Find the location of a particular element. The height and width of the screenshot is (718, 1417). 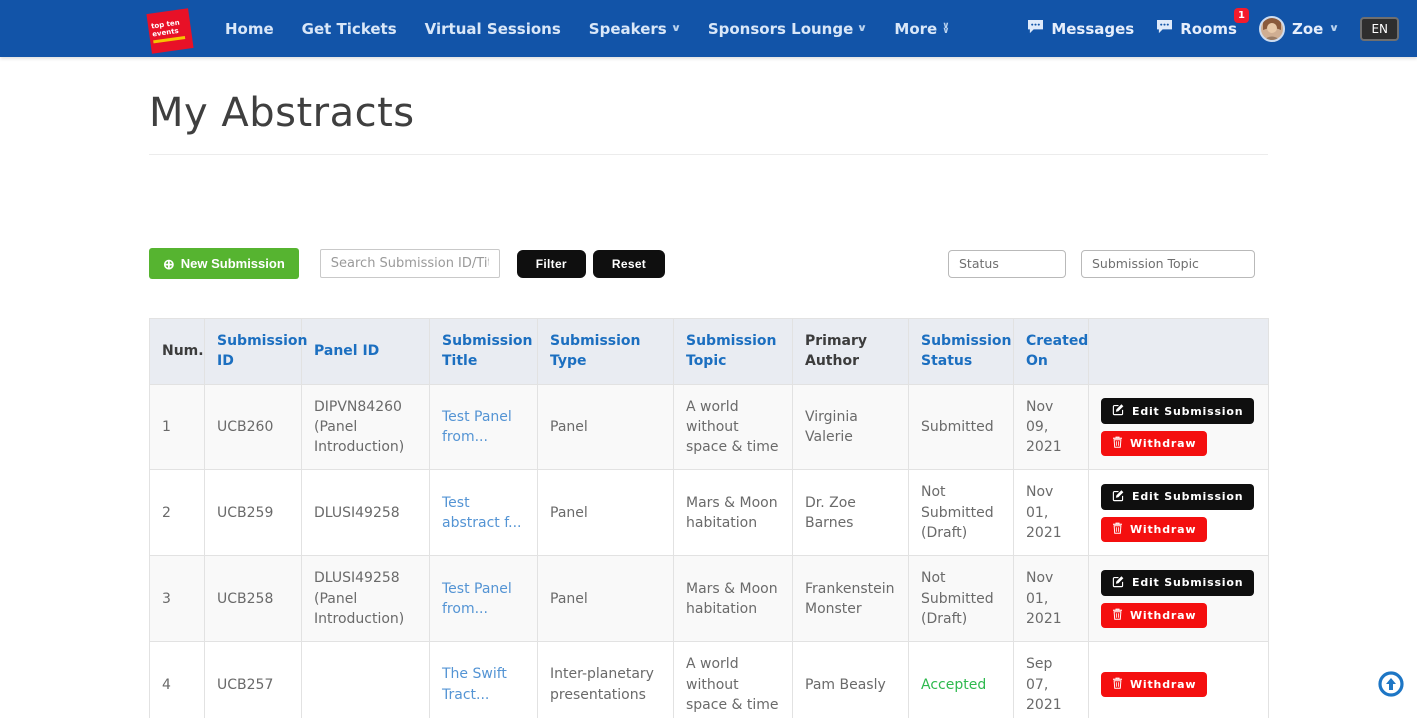

nav-item-label: Get Tickets is located at coordinates (349, 28).